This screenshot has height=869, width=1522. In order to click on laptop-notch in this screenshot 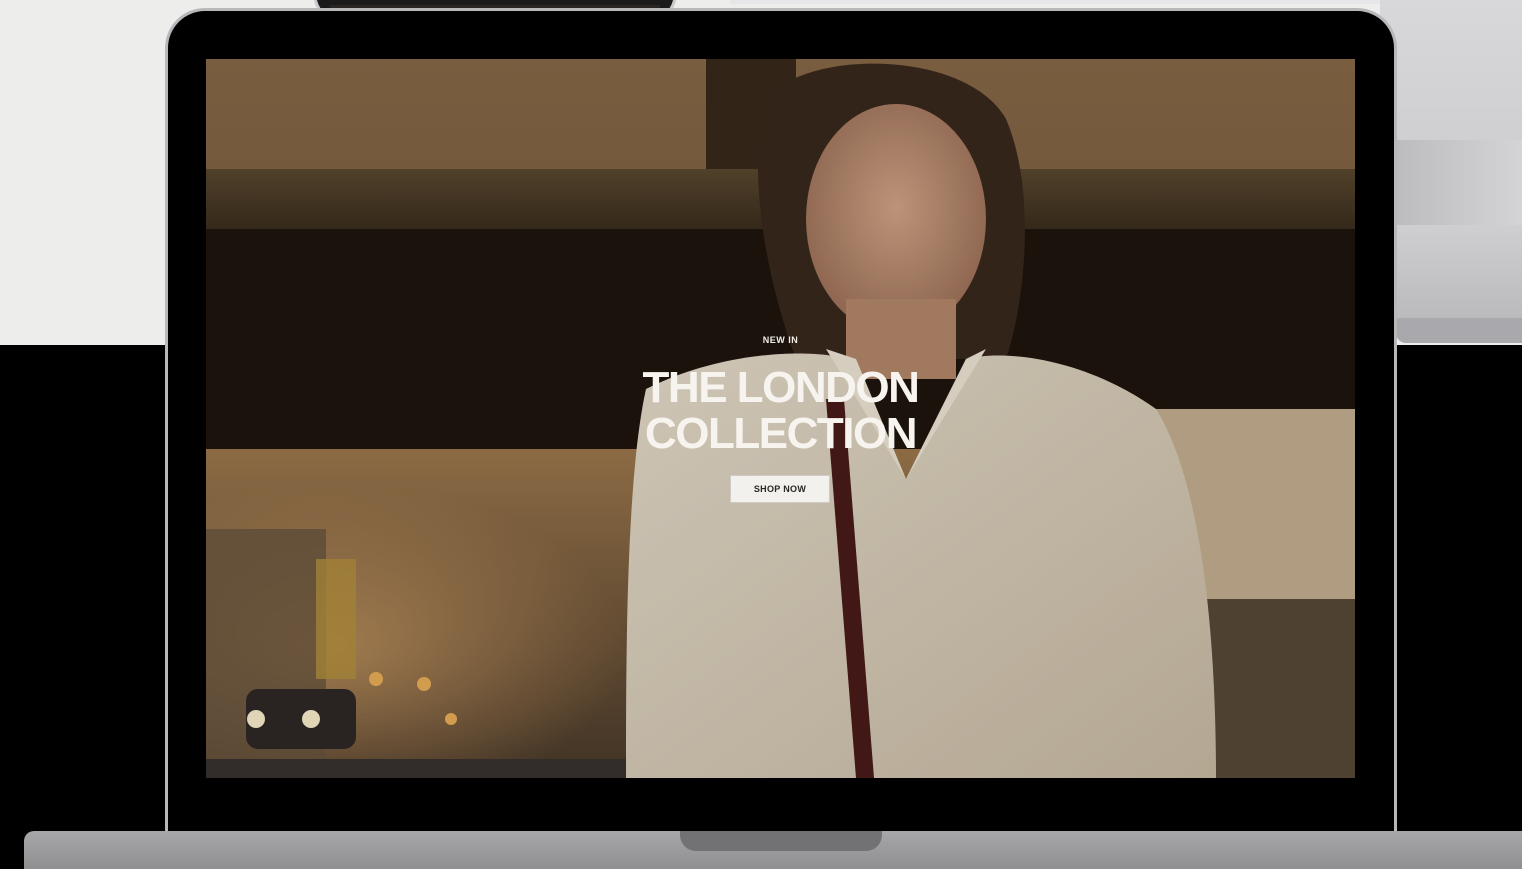, I will do `click(781, 841)`.